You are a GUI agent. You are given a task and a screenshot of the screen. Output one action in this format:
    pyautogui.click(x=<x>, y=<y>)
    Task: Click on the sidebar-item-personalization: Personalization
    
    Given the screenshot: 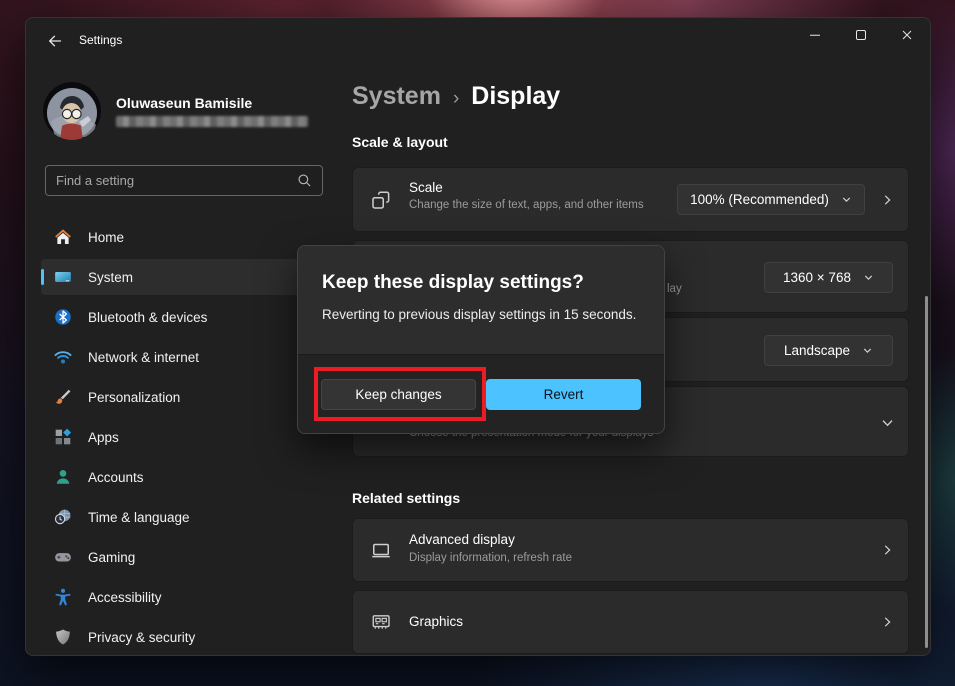 What is the action you would take?
    pyautogui.click(x=189, y=397)
    